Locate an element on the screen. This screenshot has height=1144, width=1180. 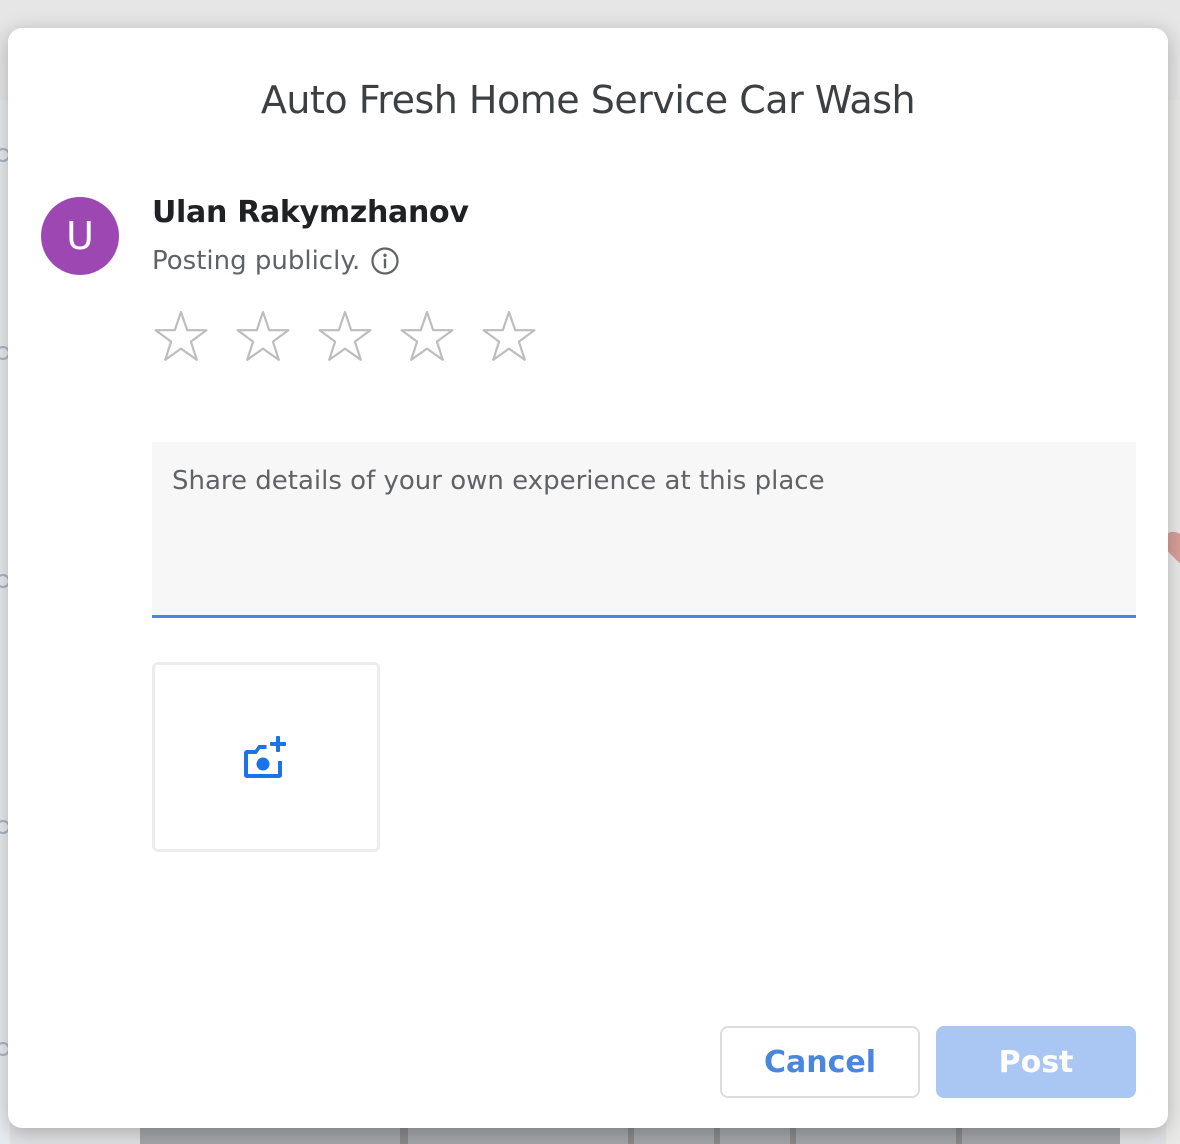
avatar-initial: U is located at coordinates (80, 236).